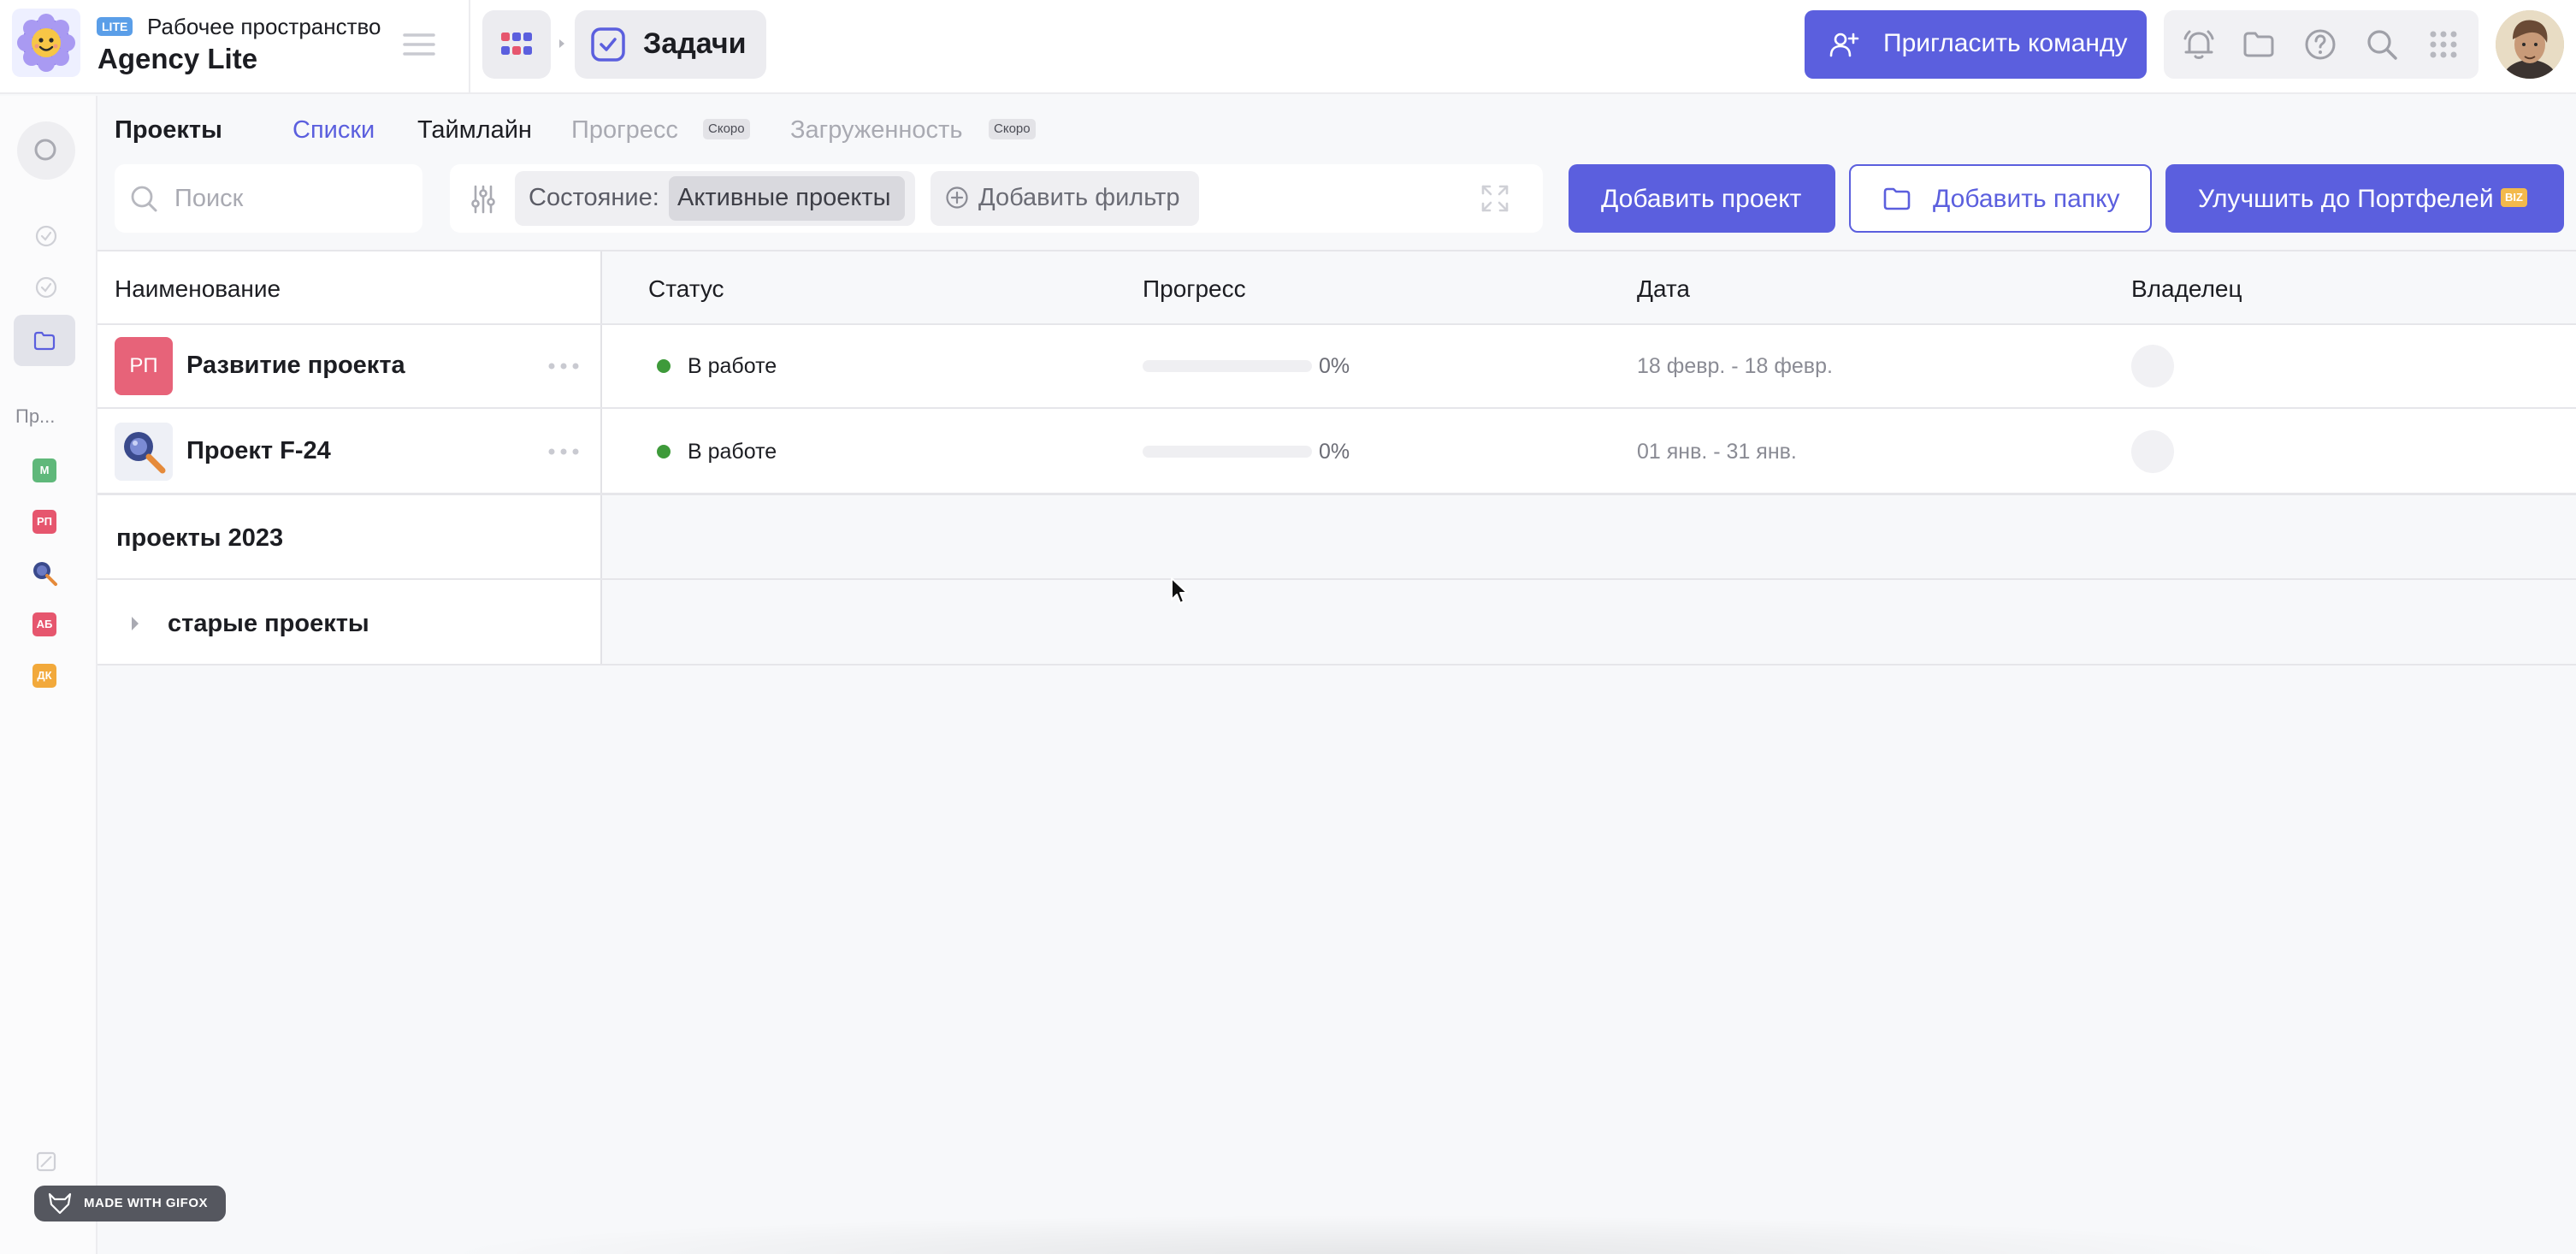  Describe the element at coordinates (608, 44) in the screenshot. I see `tasks-check-icon` at that location.